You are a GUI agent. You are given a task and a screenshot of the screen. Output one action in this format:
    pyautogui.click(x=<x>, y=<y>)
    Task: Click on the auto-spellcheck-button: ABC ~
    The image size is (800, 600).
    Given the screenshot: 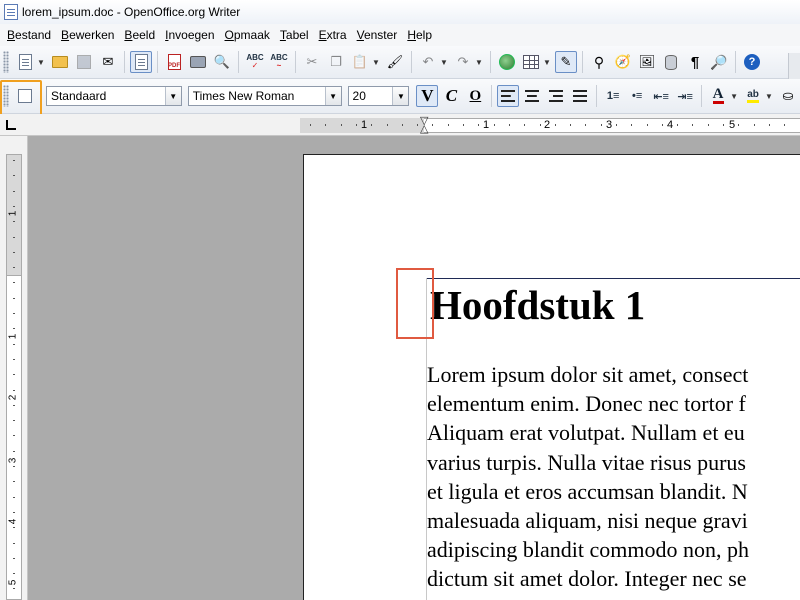 What is the action you would take?
    pyautogui.click(x=279, y=62)
    